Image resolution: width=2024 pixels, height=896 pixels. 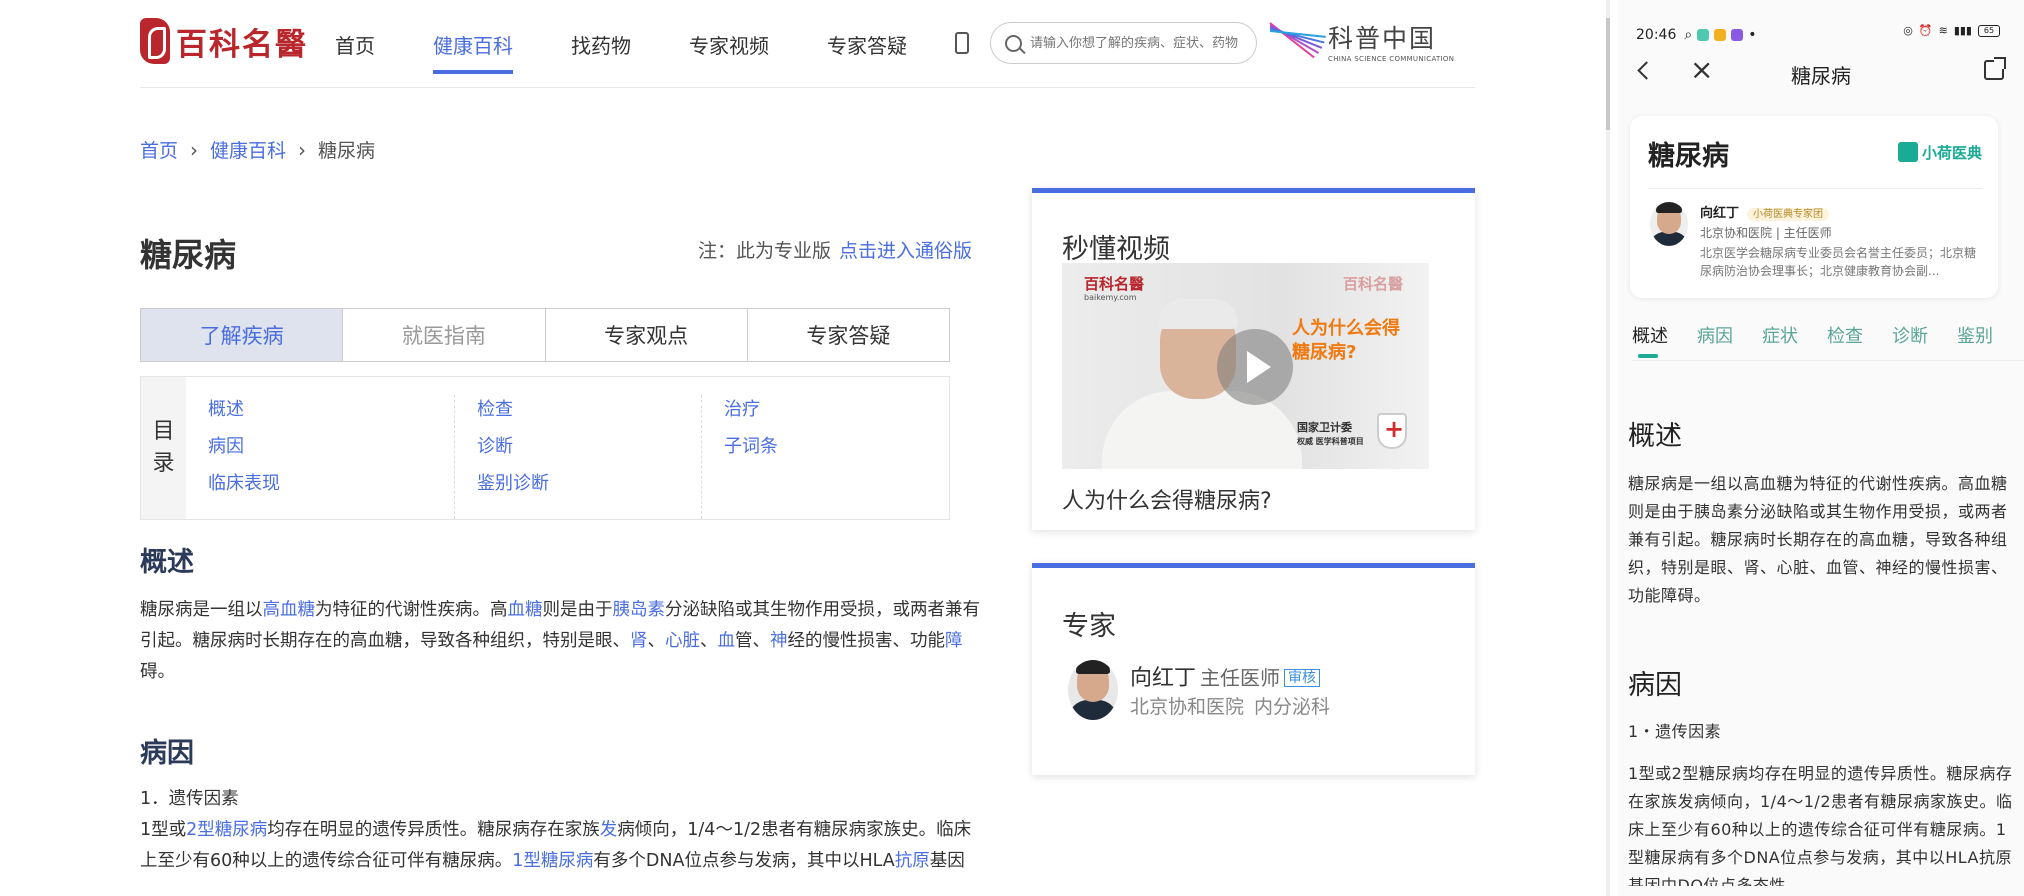 I want to click on toc-item-subentries: 子词条, so click(x=836, y=450).